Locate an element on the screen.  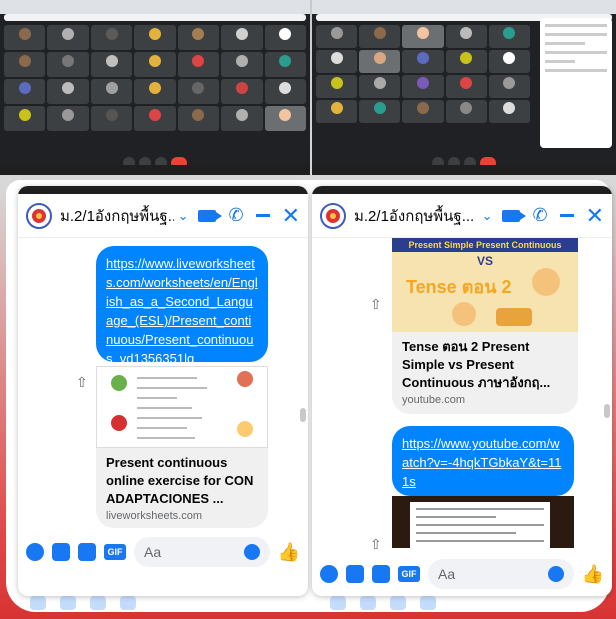
cartoon-character is located at coordinates (464, 314).